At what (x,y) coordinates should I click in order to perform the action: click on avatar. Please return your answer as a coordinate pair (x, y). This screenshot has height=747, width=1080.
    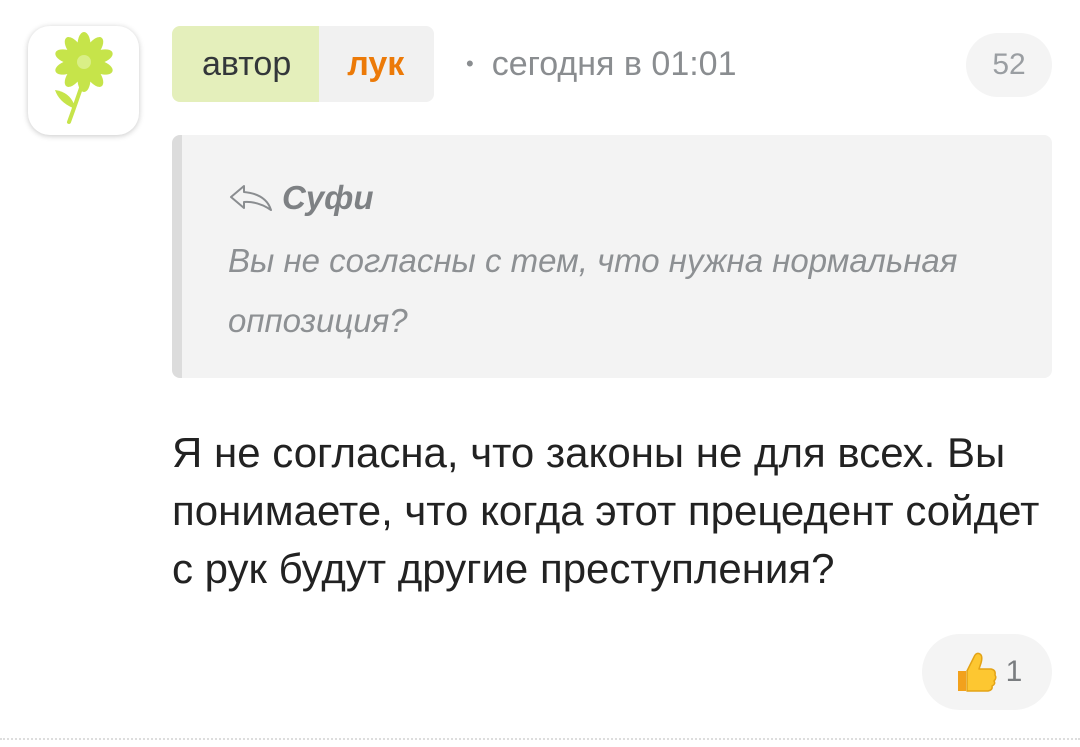
    Looking at the image, I should click on (83, 80).